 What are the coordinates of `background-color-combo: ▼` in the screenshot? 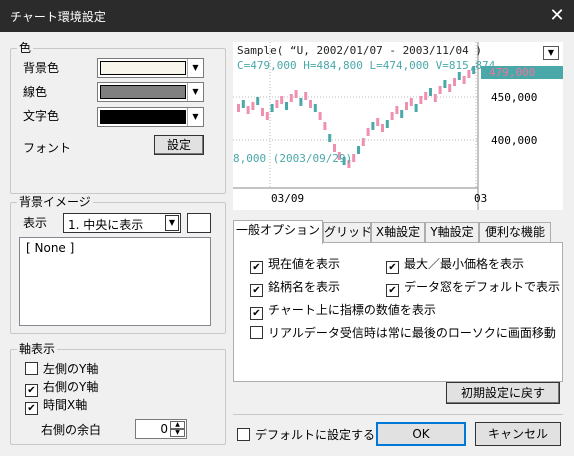 It's located at (150, 68).